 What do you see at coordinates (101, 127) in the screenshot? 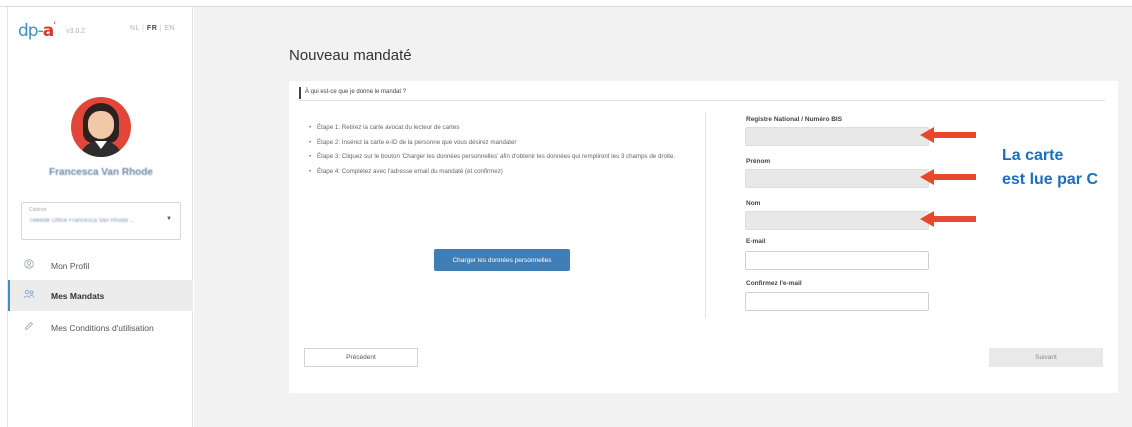
I see `avatar` at bounding box center [101, 127].